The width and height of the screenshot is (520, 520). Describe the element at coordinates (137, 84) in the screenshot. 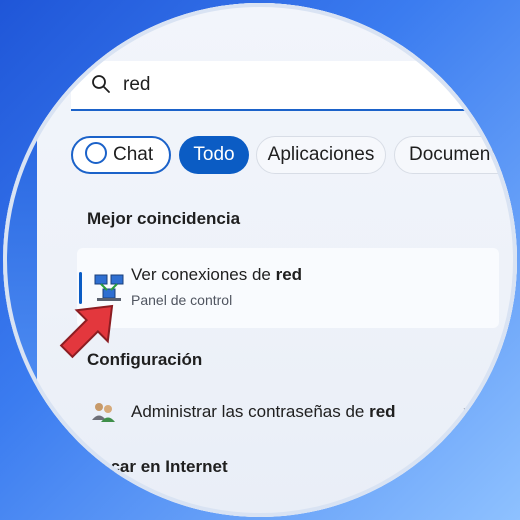

I see `search-query: red` at that location.